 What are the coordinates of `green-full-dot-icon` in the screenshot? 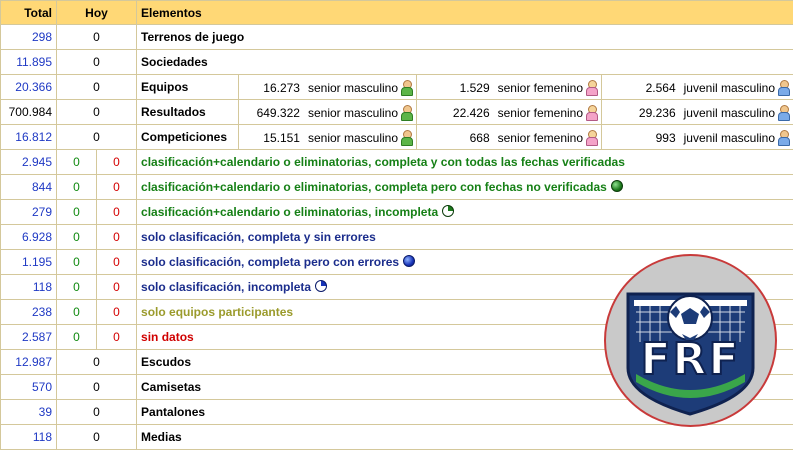 It's located at (616, 186).